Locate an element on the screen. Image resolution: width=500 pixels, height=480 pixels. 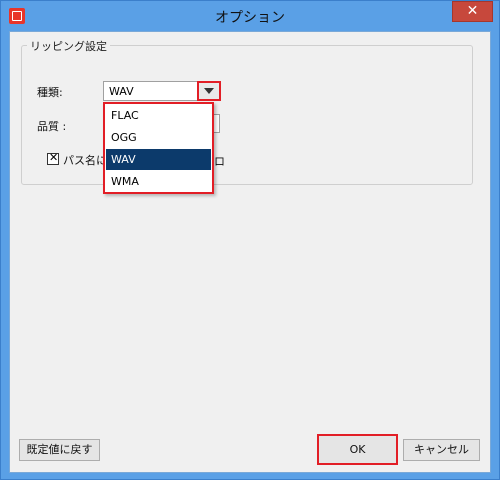
format-option-flac: FLAC is located at coordinates (158, 115).